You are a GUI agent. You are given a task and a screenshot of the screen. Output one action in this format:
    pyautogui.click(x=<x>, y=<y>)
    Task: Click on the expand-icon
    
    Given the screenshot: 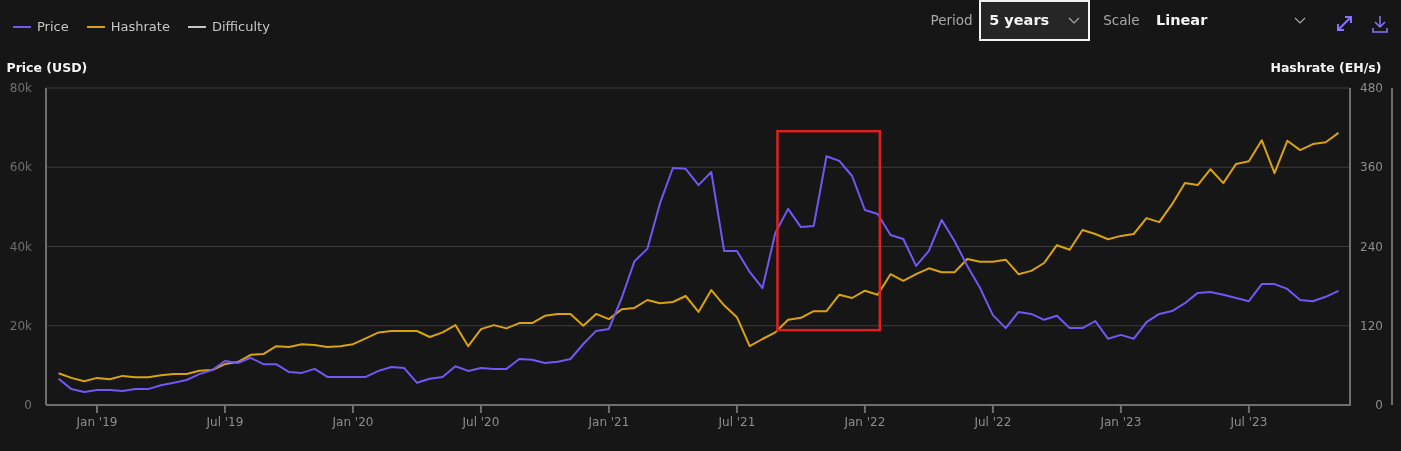 What is the action you would take?
    pyautogui.click(x=1344, y=24)
    